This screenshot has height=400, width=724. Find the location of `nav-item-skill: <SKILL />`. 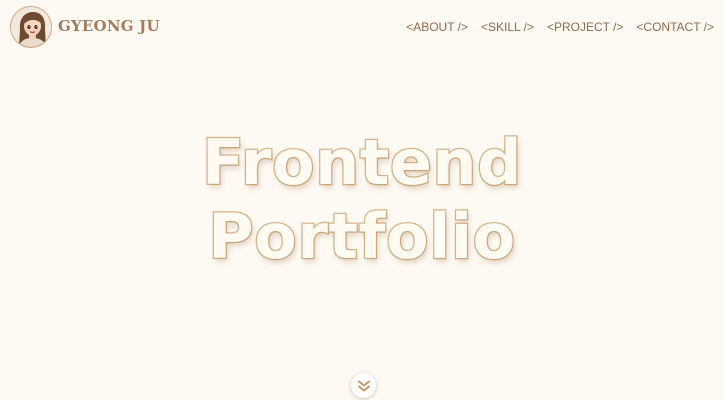

nav-item-skill: <SKILL /> is located at coordinates (507, 27).